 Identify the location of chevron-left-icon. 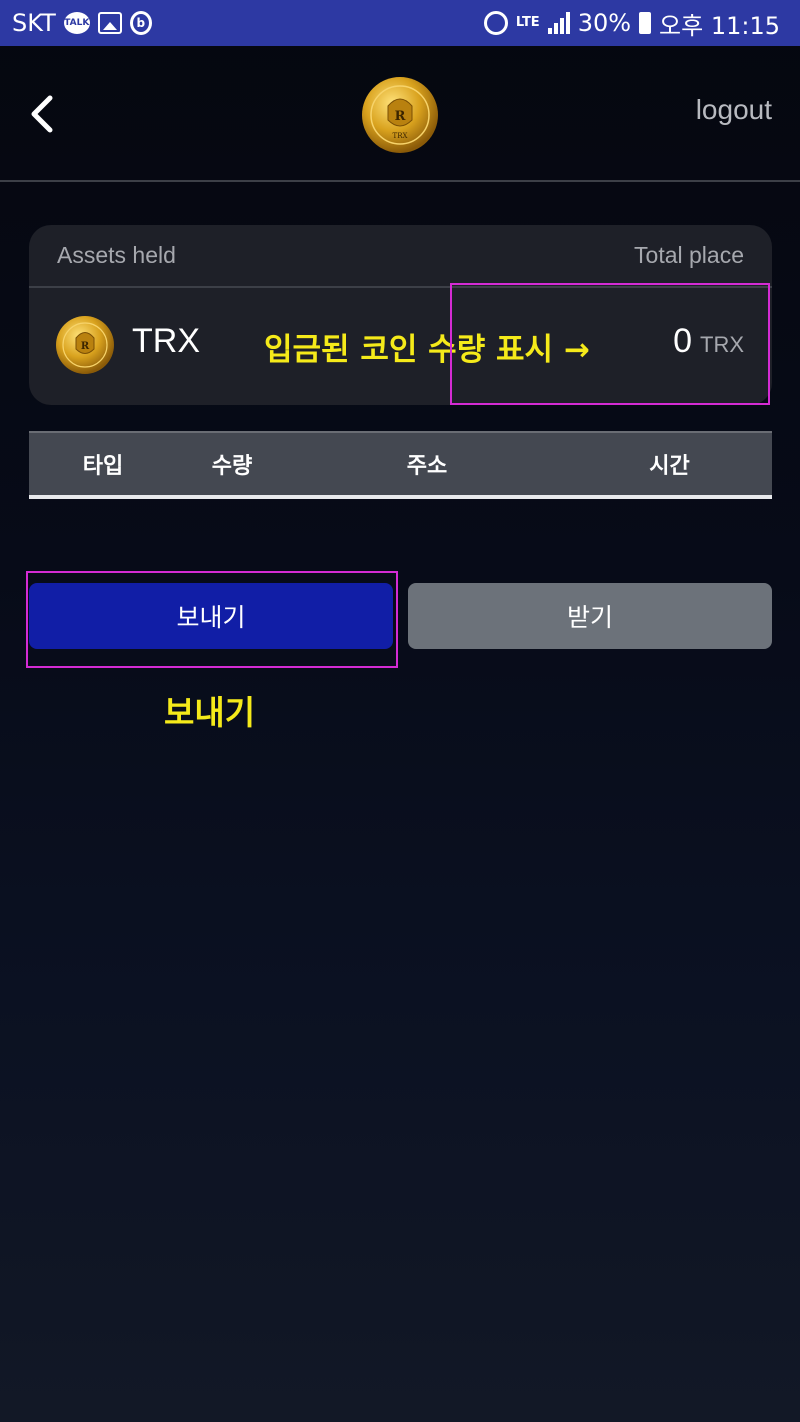
(42, 114).